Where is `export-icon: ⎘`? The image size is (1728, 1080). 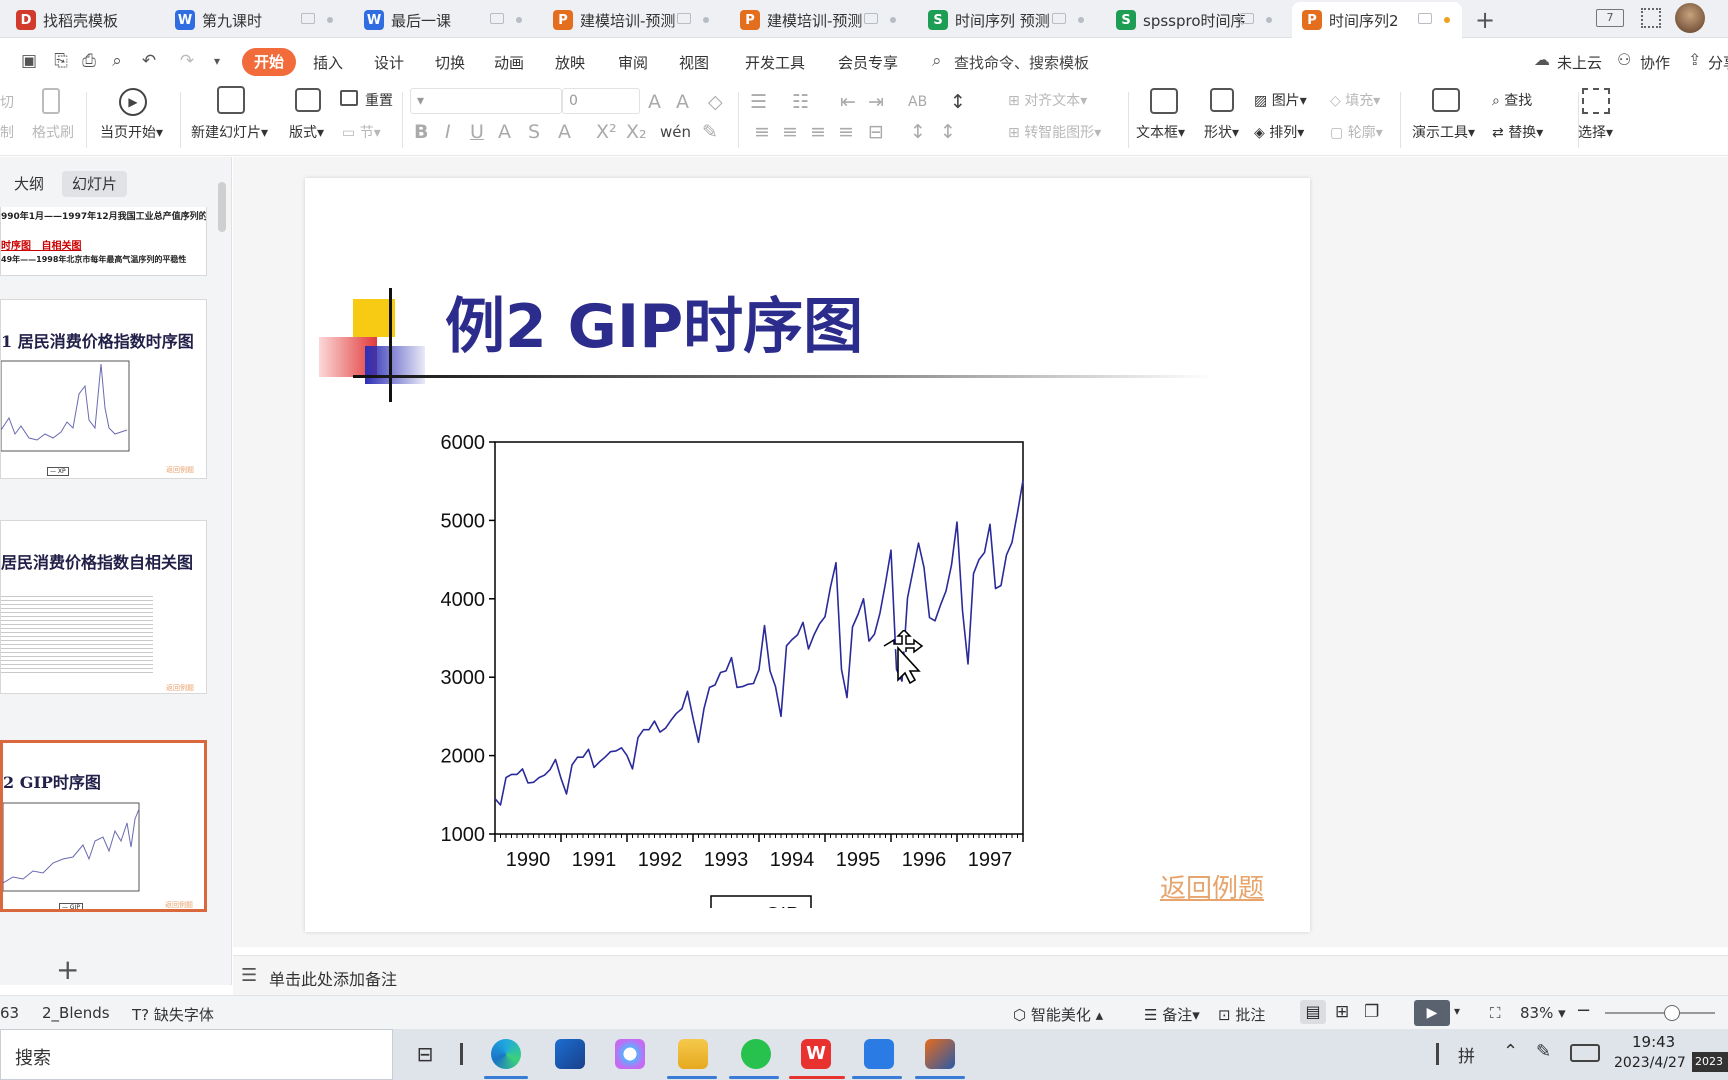 export-icon: ⎘ is located at coordinates (61, 61).